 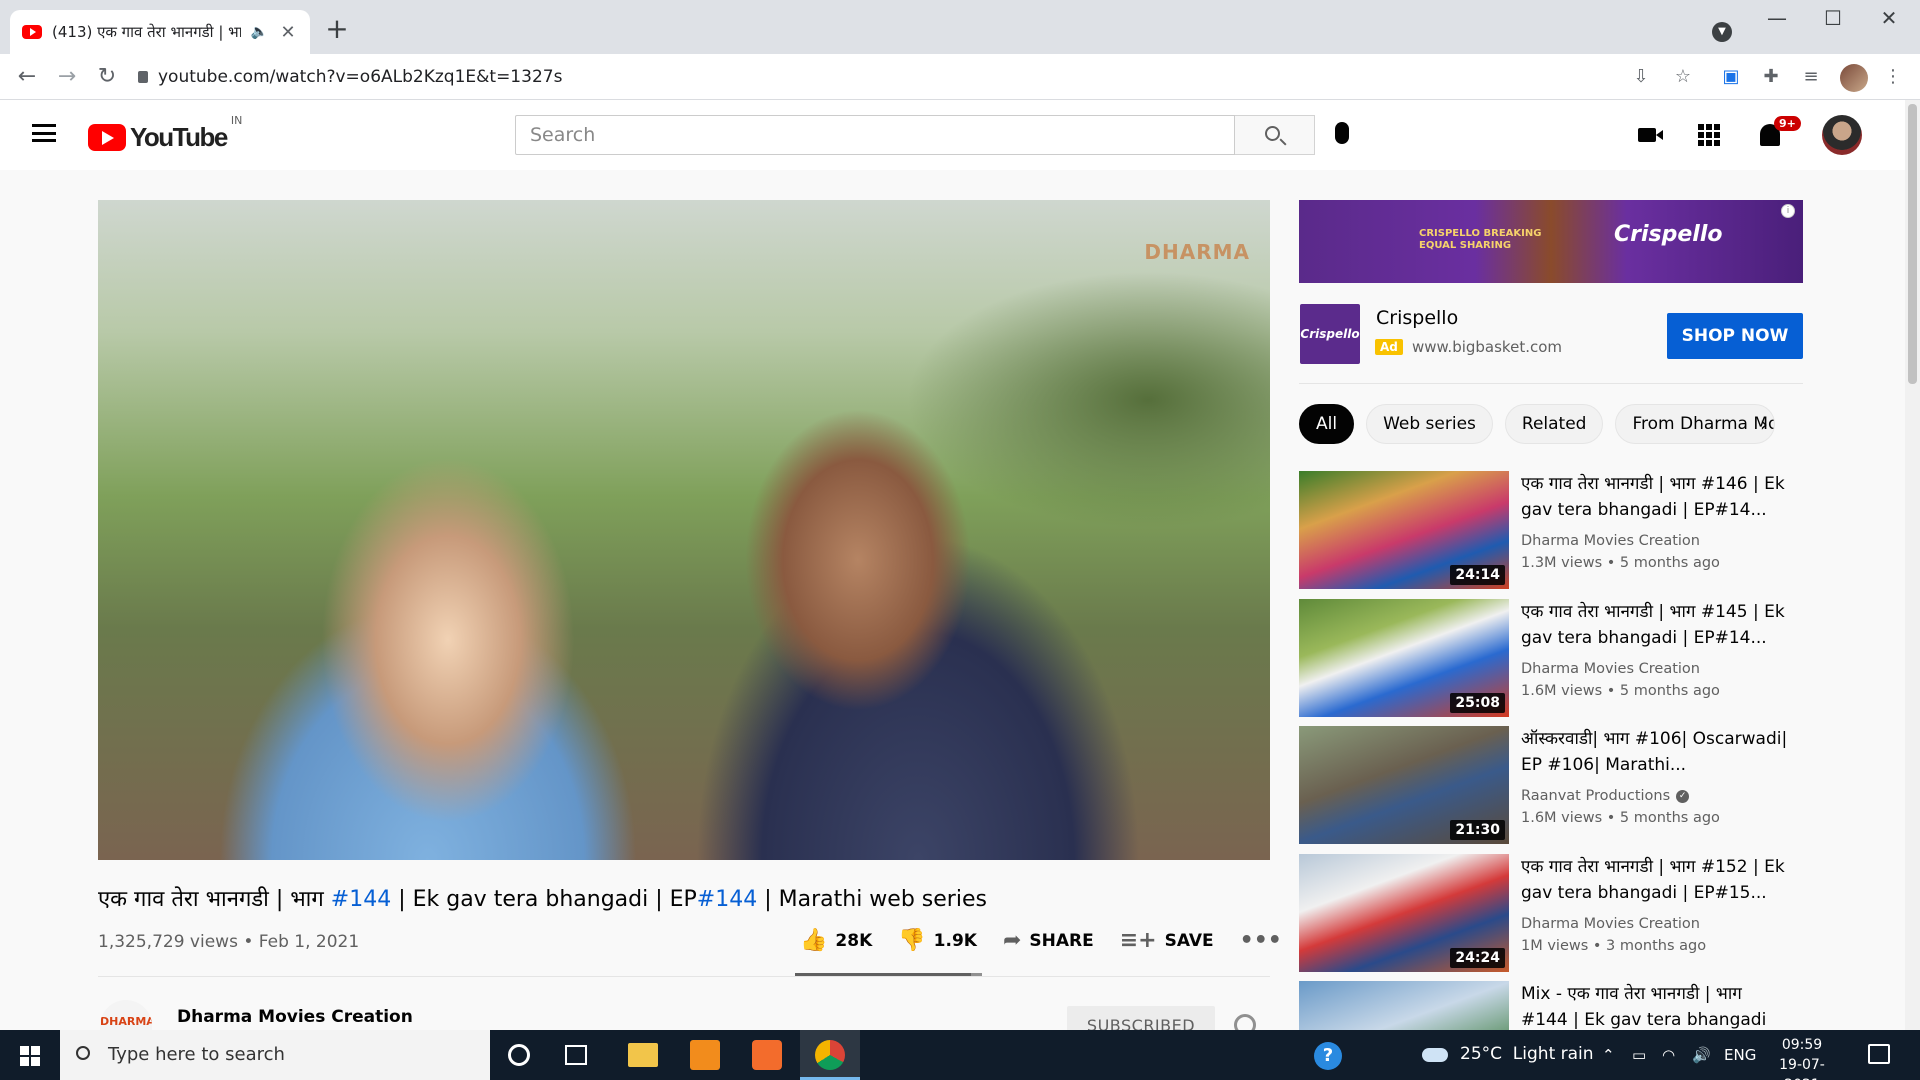 What do you see at coordinates (1787, 123) in the screenshot?
I see `notification-badge: 9+` at bounding box center [1787, 123].